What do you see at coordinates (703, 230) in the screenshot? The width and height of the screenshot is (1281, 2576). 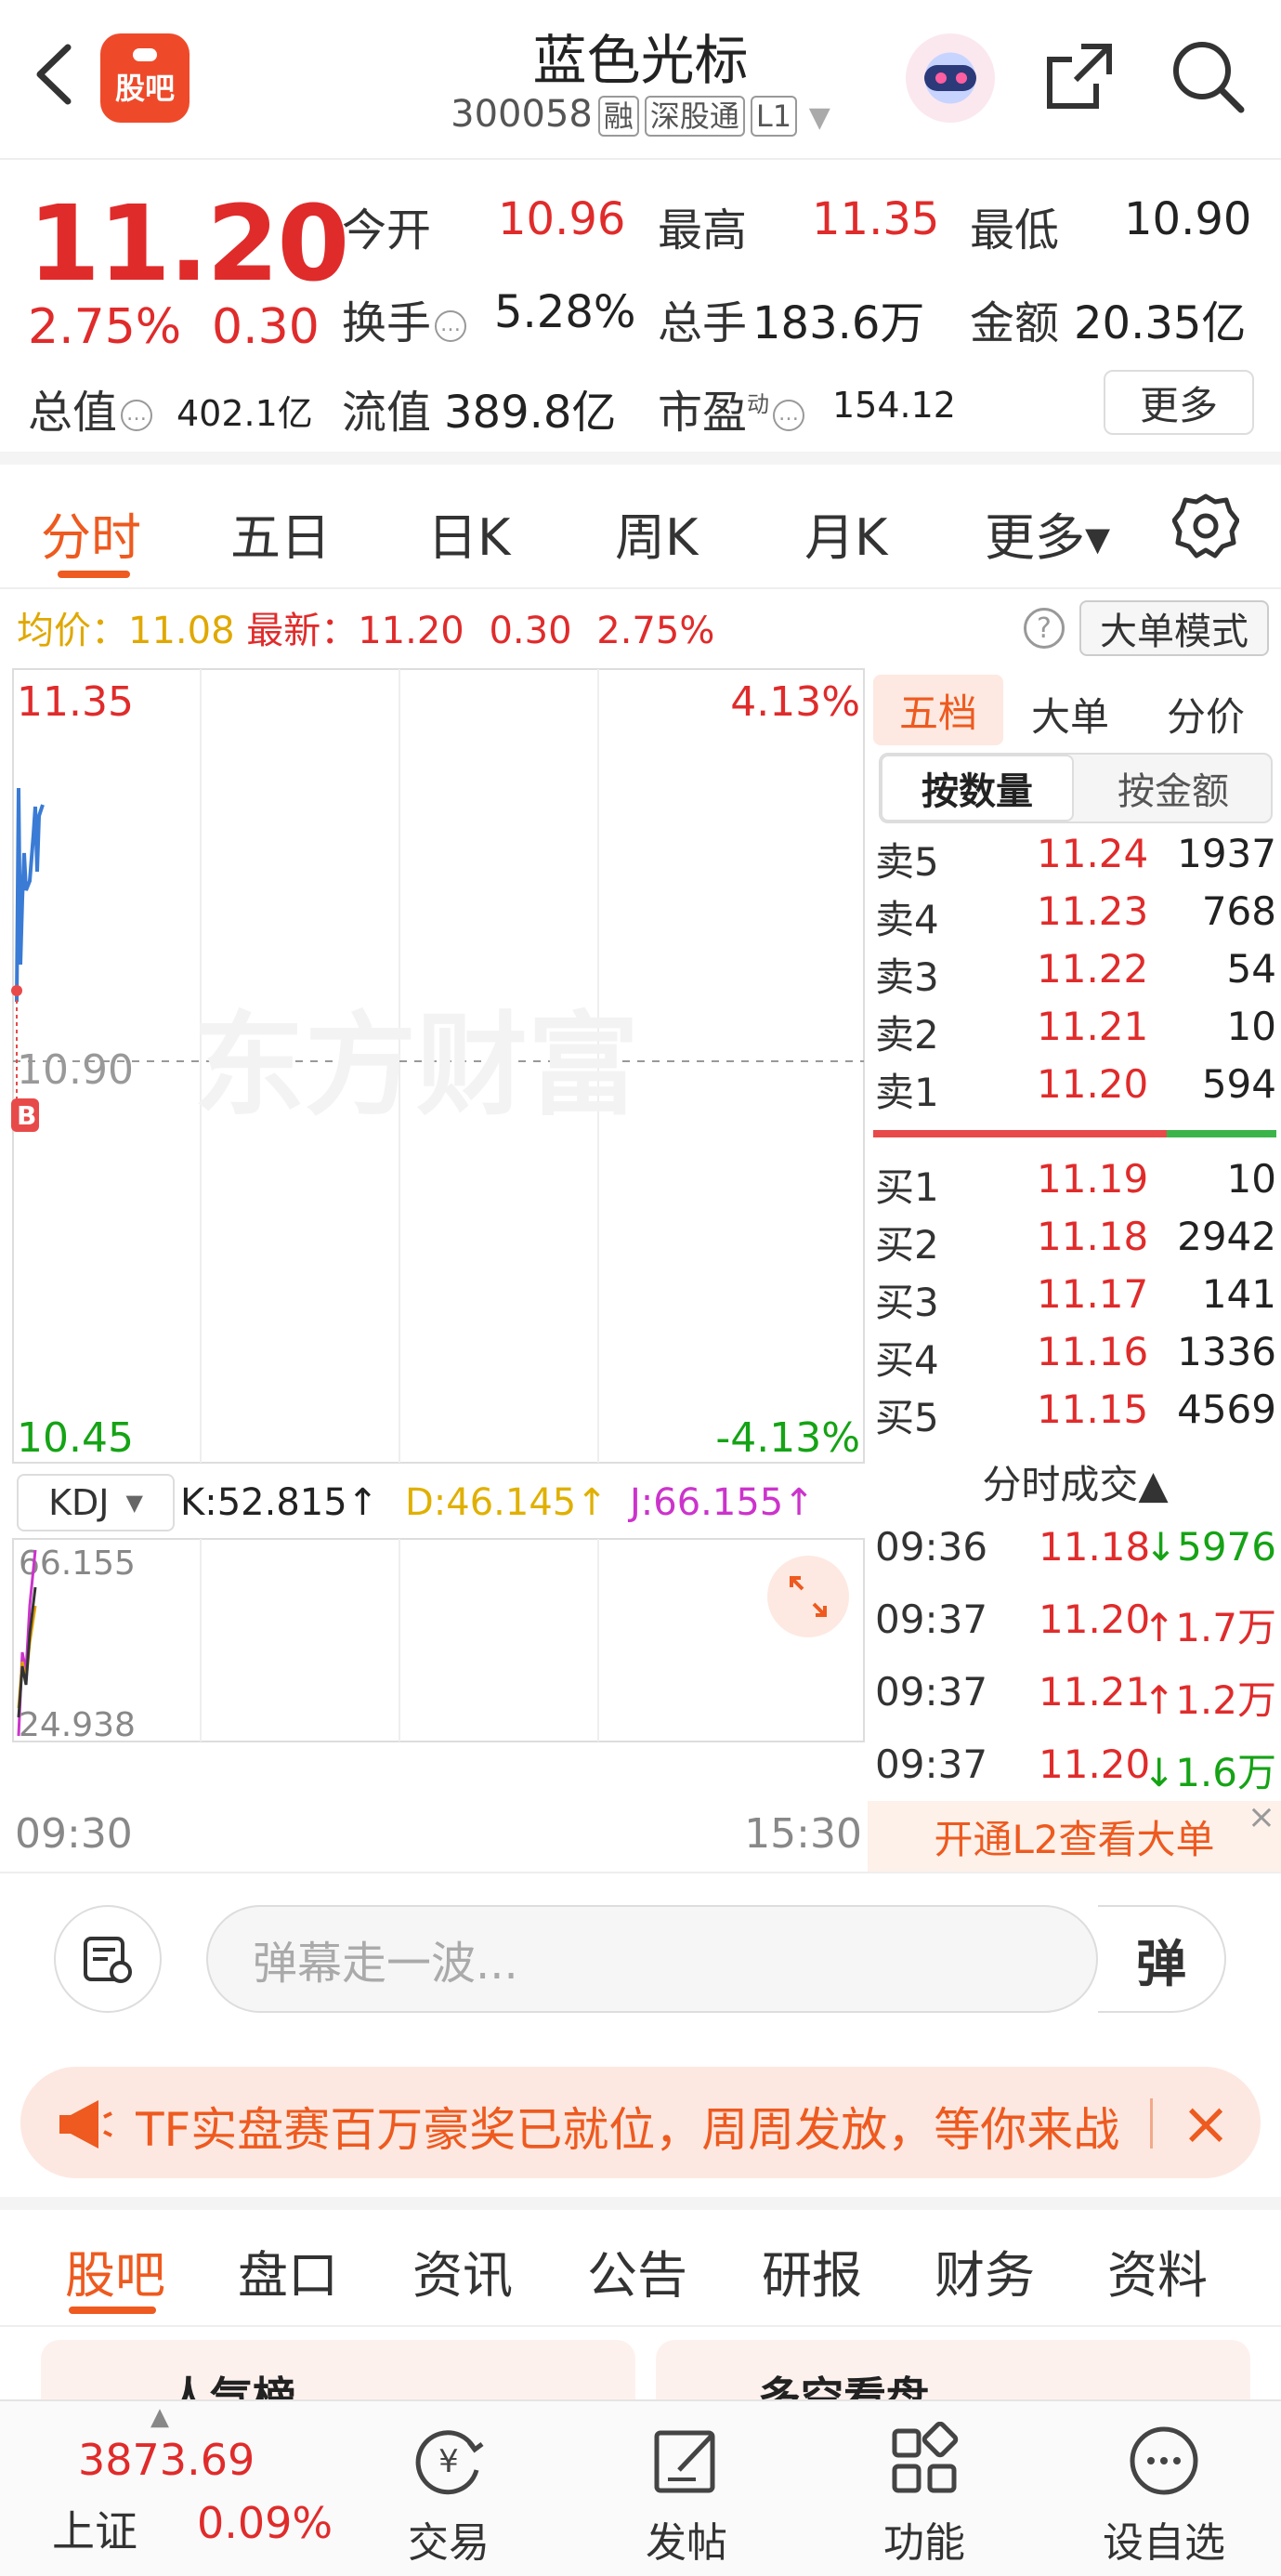 I see `high-label: 最高` at bounding box center [703, 230].